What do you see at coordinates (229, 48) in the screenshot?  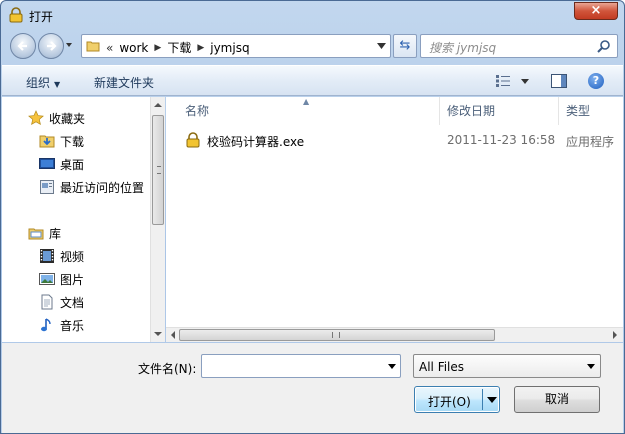 I see `breadcrumb-item-jymjsq: jymjsq` at bounding box center [229, 48].